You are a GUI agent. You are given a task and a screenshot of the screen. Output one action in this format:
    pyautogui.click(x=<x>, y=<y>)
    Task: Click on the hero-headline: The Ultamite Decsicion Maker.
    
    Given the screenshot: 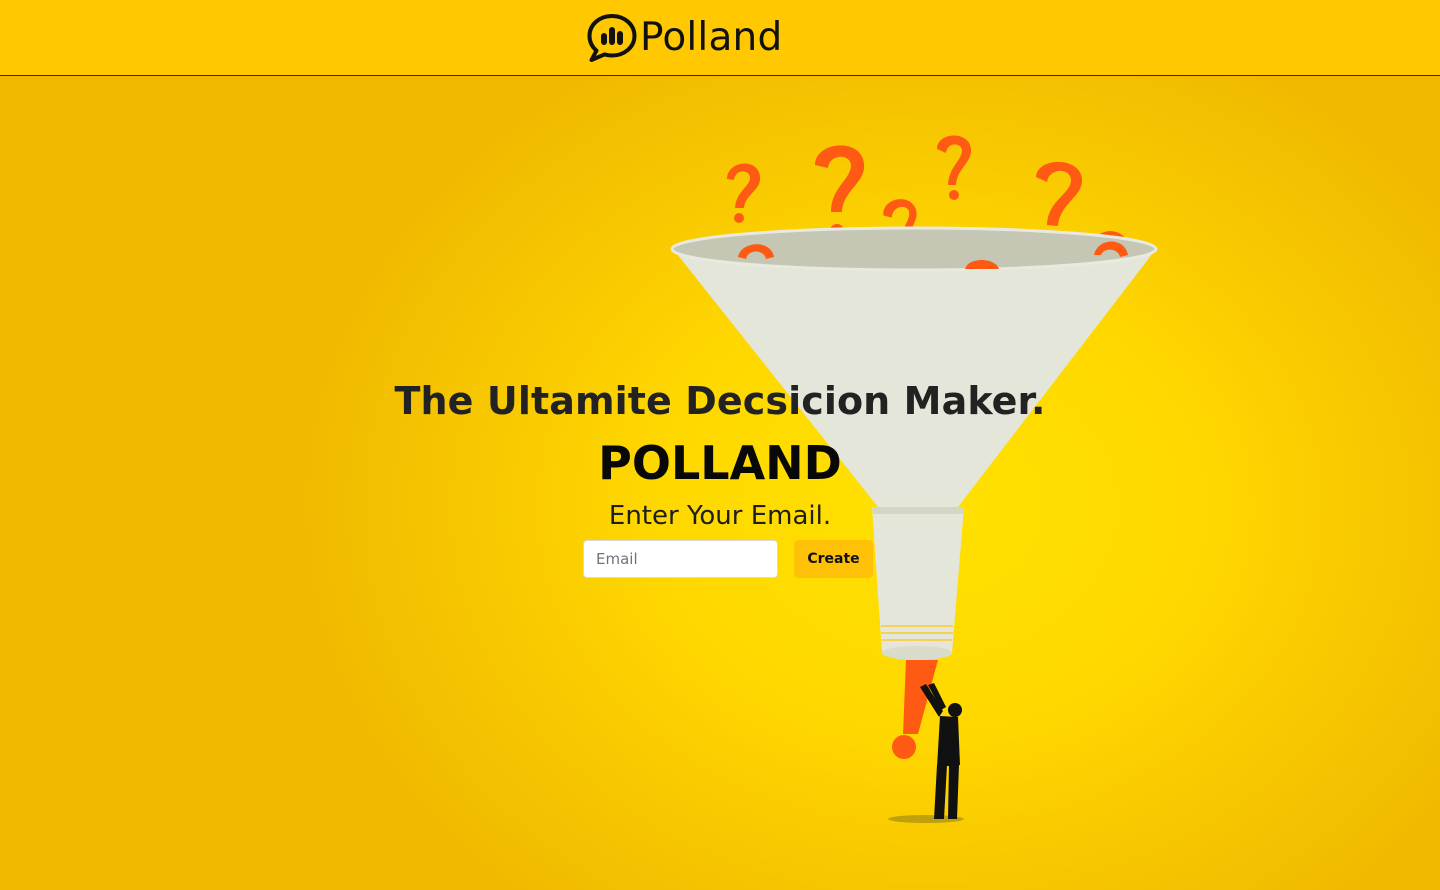 What is the action you would take?
    pyautogui.click(x=720, y=401)
    